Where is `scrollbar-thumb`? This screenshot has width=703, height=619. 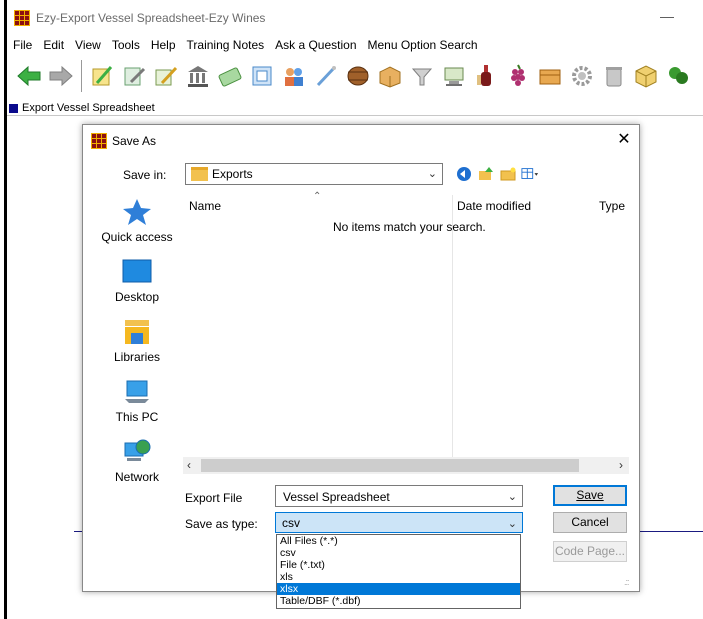
scrollbar-thumb is located at coordinates (390, 465).